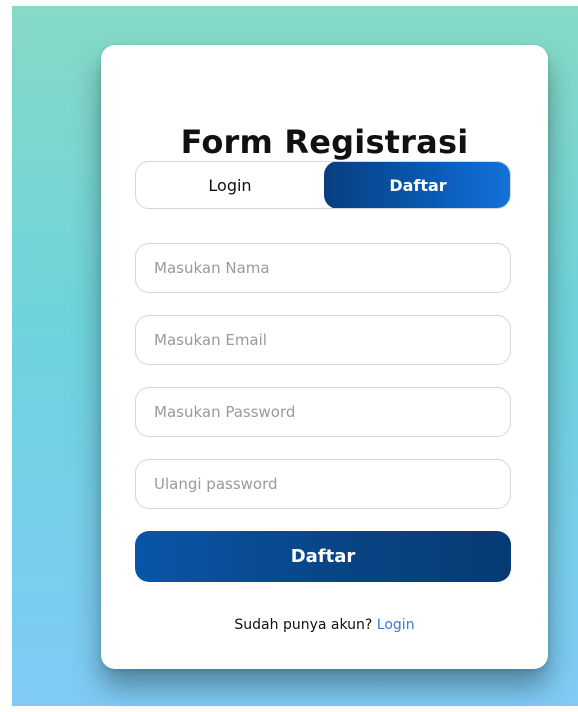 The image size is (578, 712). What do you see at coordinates (396, 625) in the screenshot?
I see `login-link: Login` at bounding box center [396, 625].